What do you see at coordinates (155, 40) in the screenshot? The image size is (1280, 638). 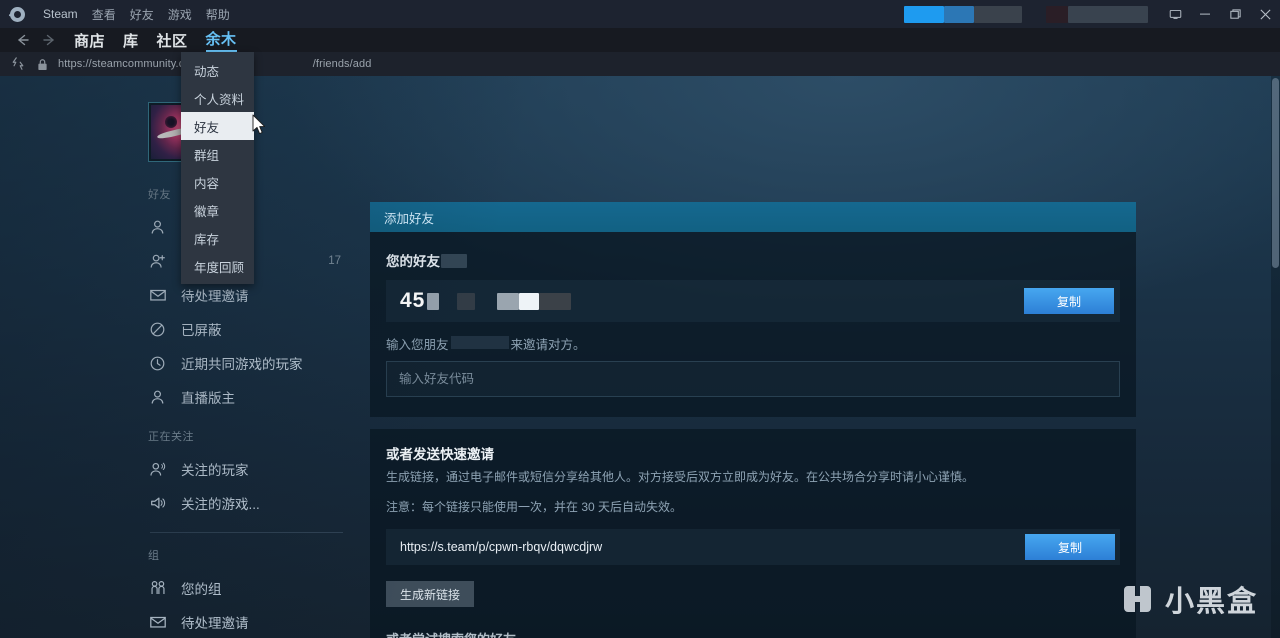 I see `nav-links: 商店 库 社区 余木` at bounding box center [155, 40].